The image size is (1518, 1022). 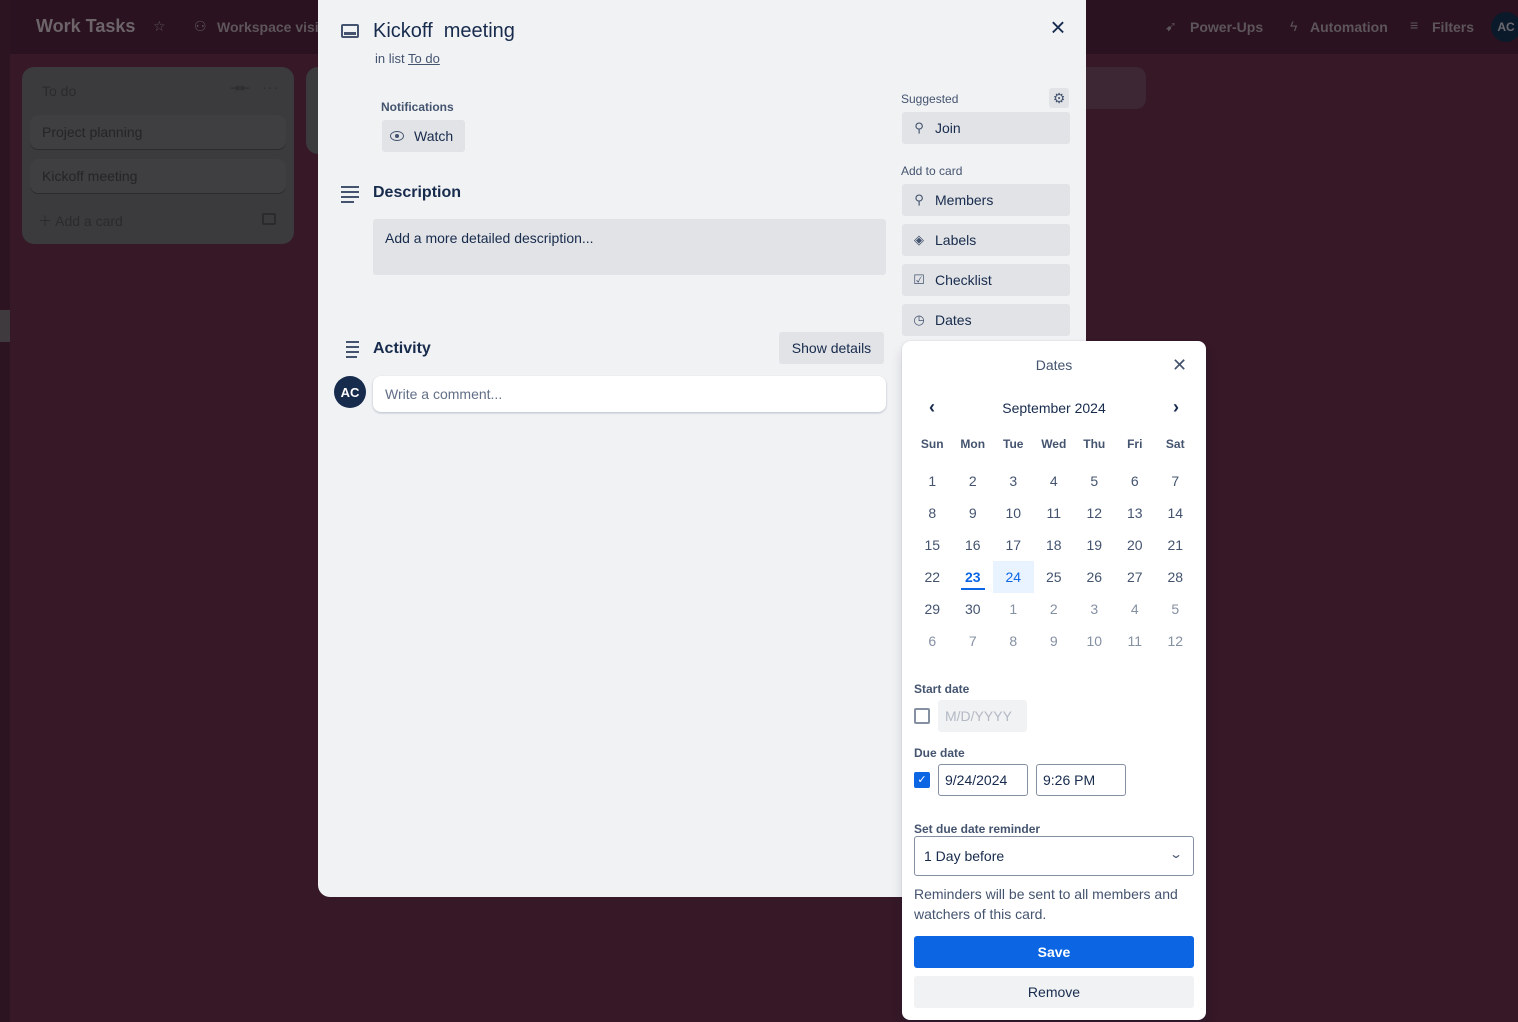 I want to click on calendar-day: 26, so click(x=1094, y=577).